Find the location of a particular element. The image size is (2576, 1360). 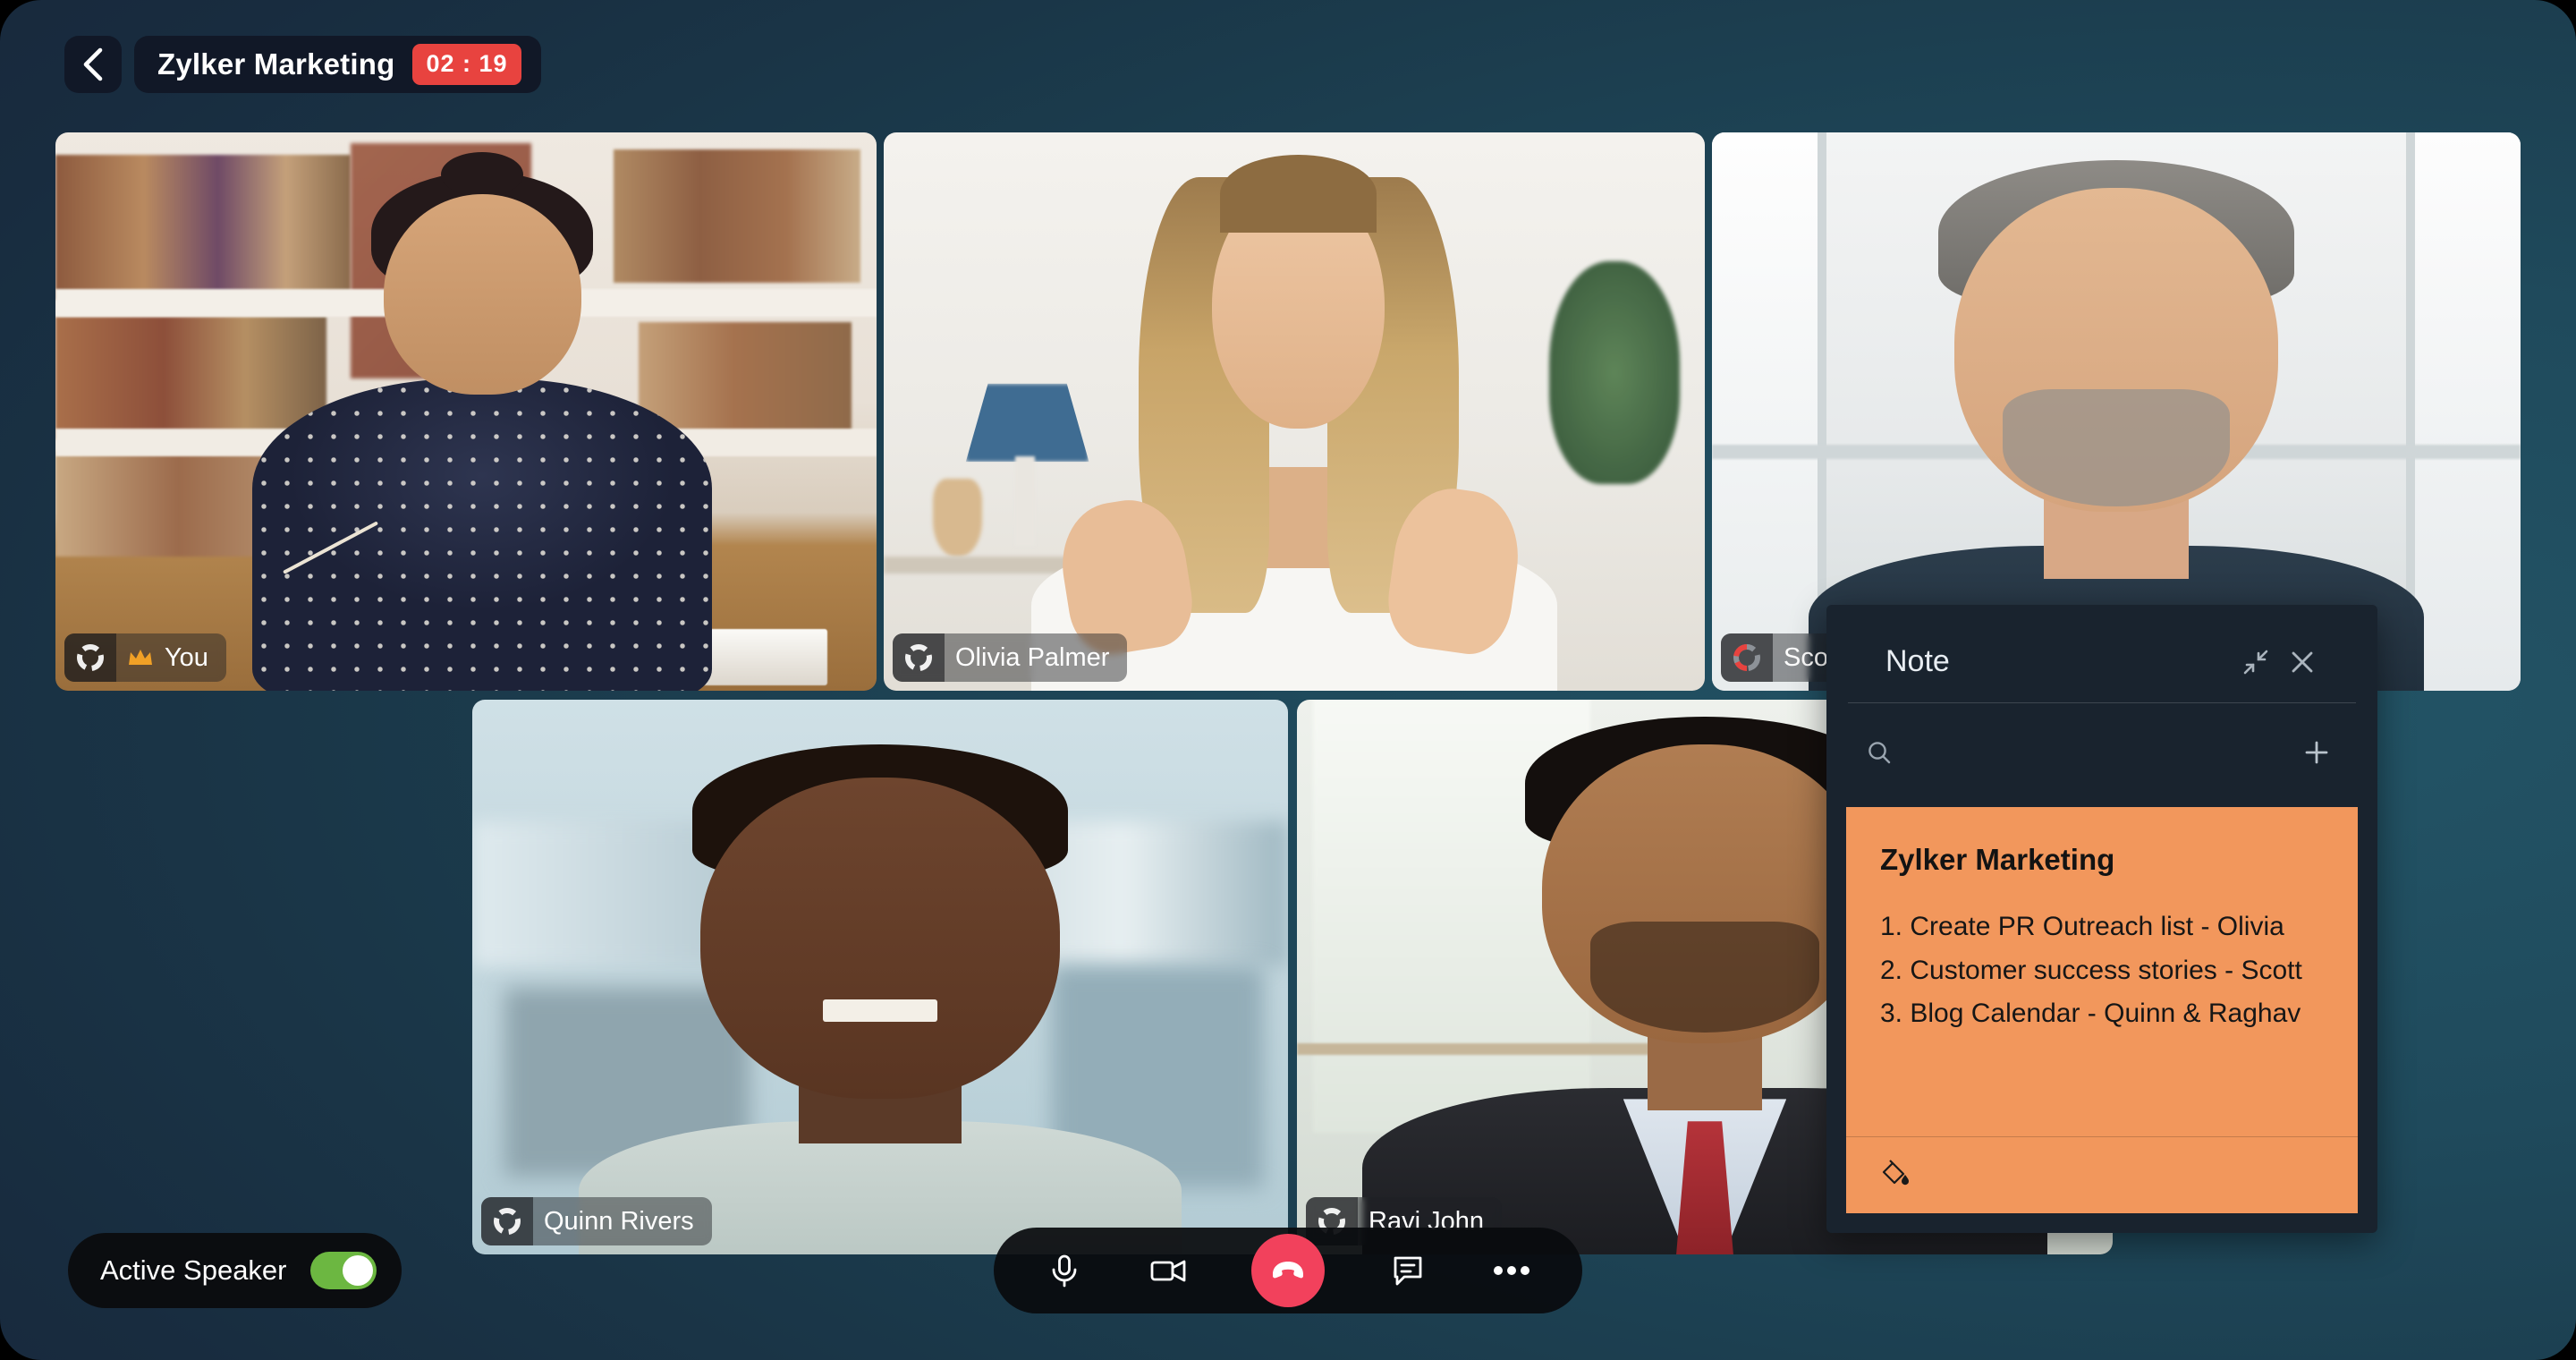

note-search-input is located at coordinates (2093, 752).